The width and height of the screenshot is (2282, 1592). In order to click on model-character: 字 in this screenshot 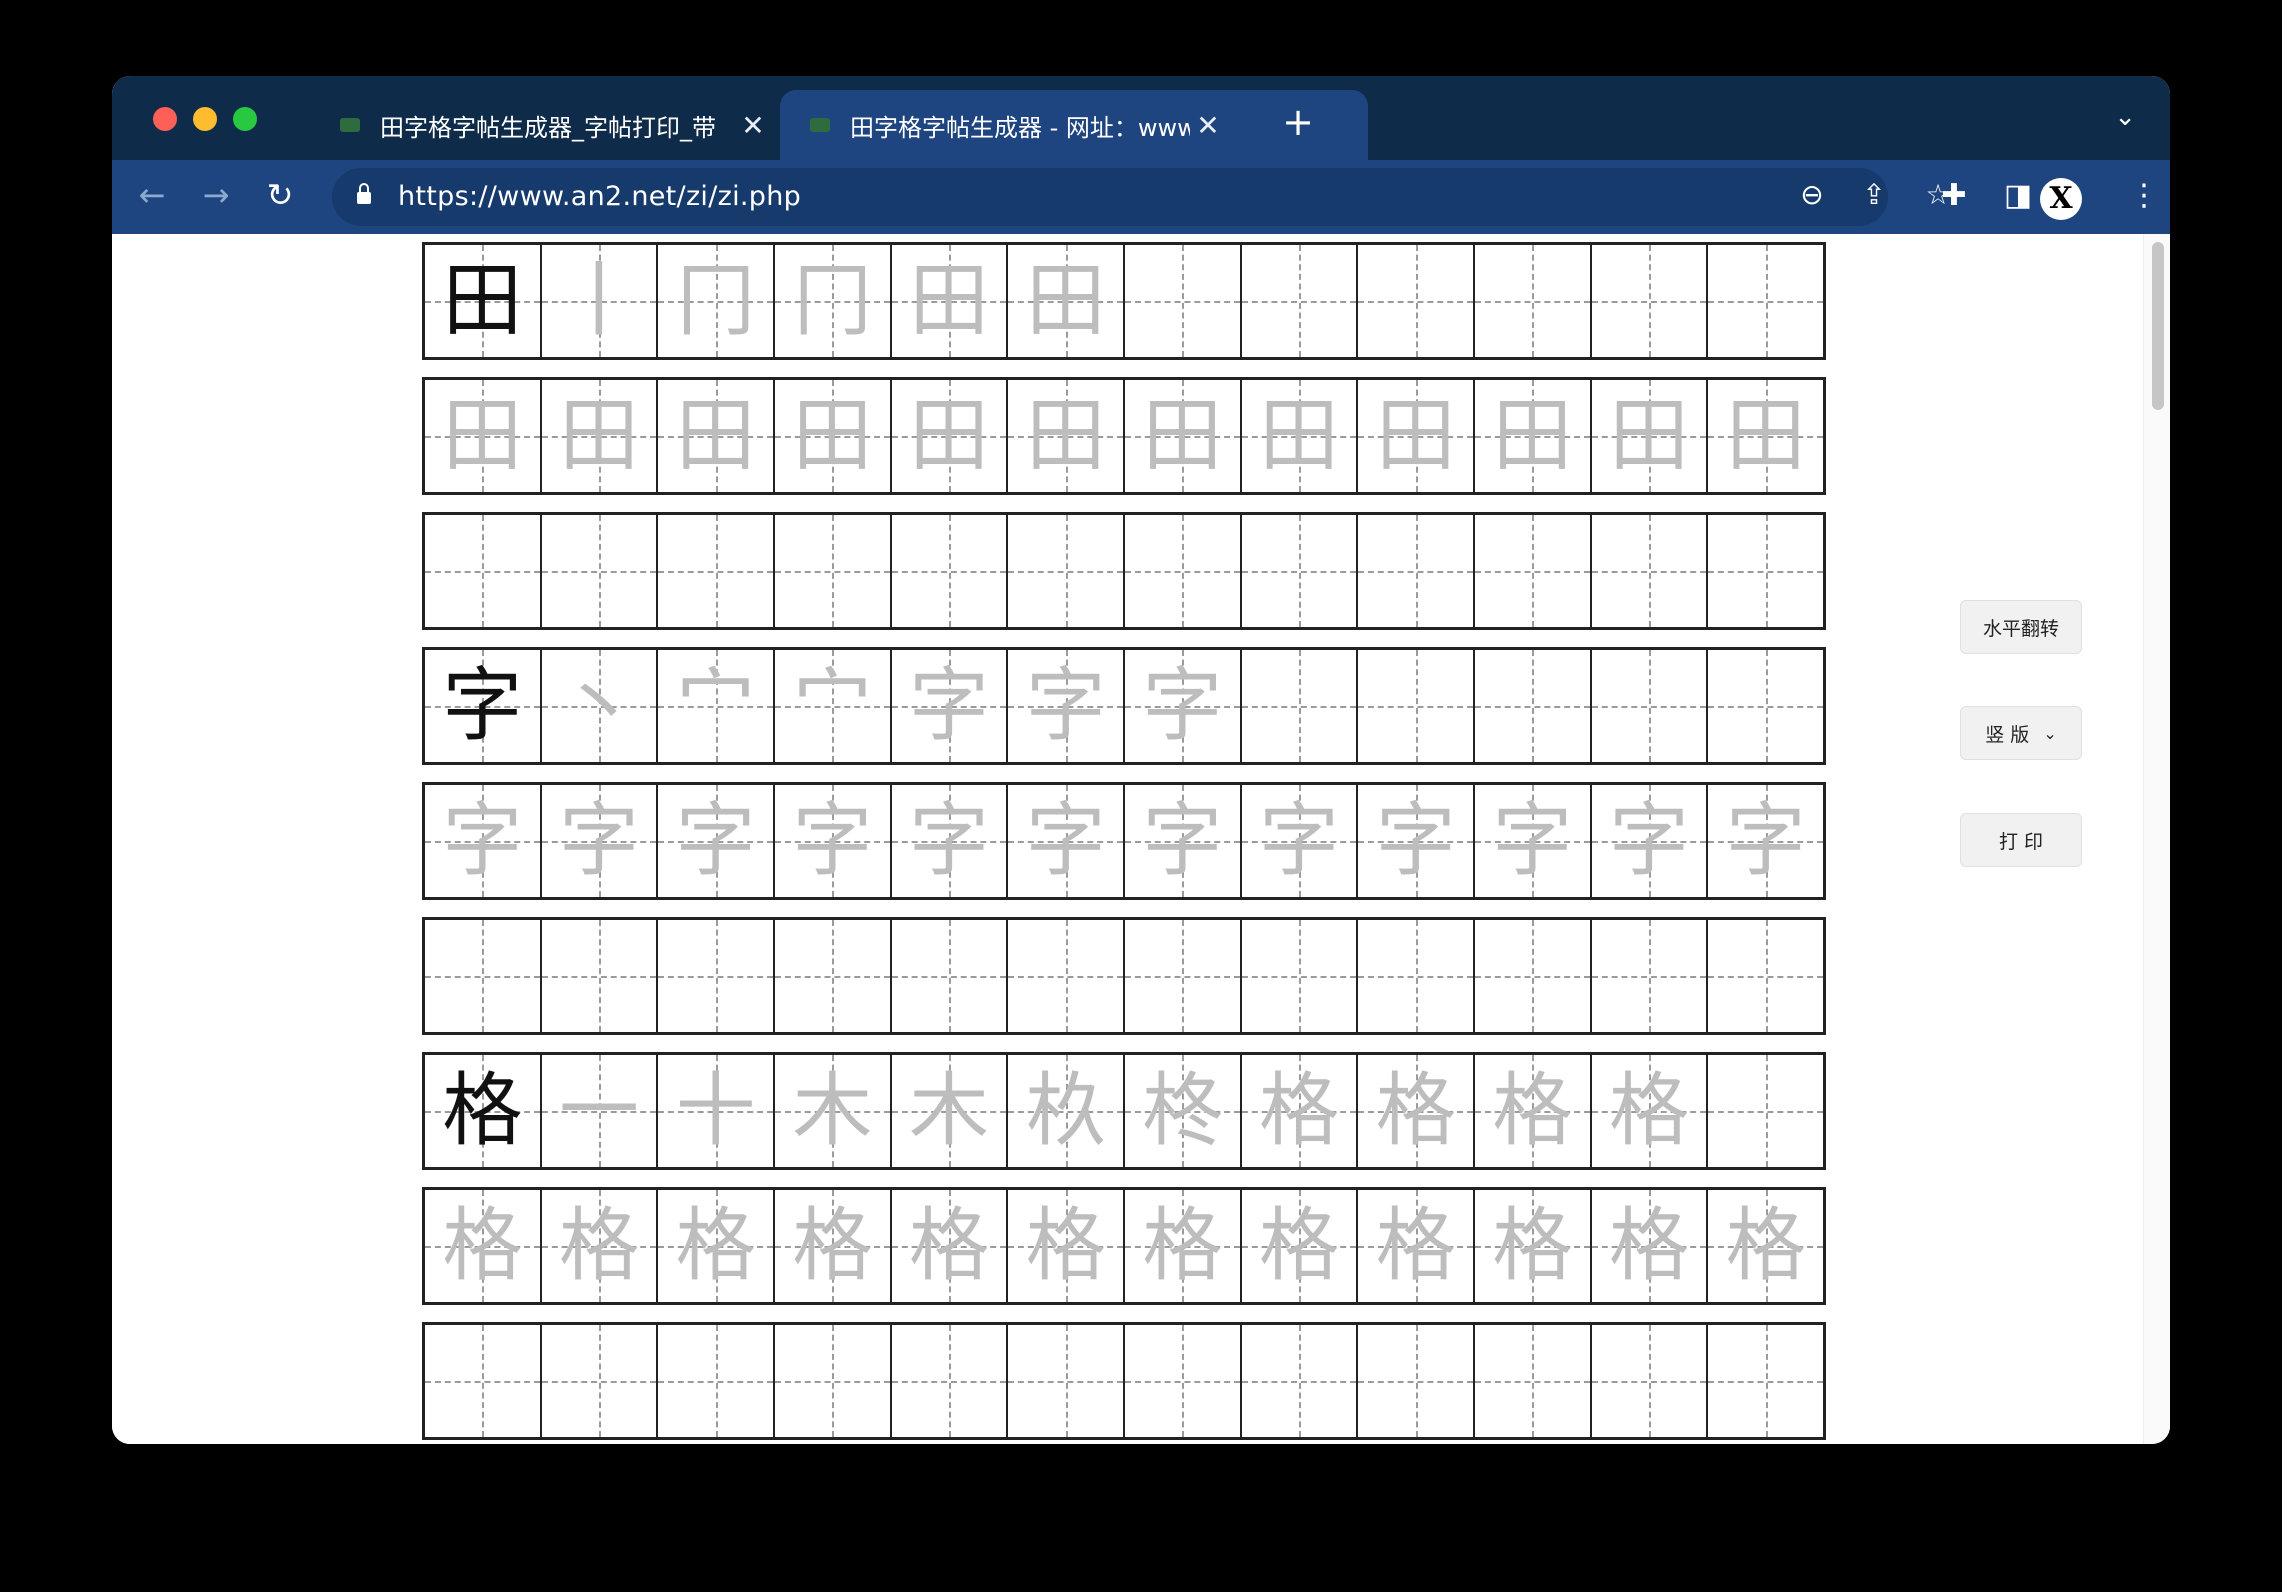, I will do `click(482, 705)`.